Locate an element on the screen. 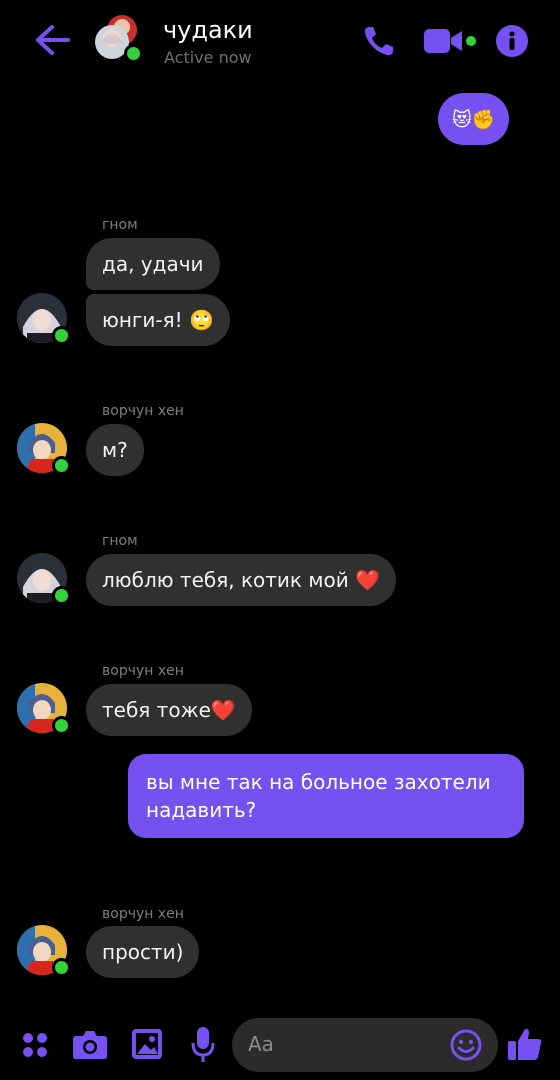 Image resolution: width=560 pixels, height=1080 pixels. microphone-icon is located at coordinates (203, 1045).